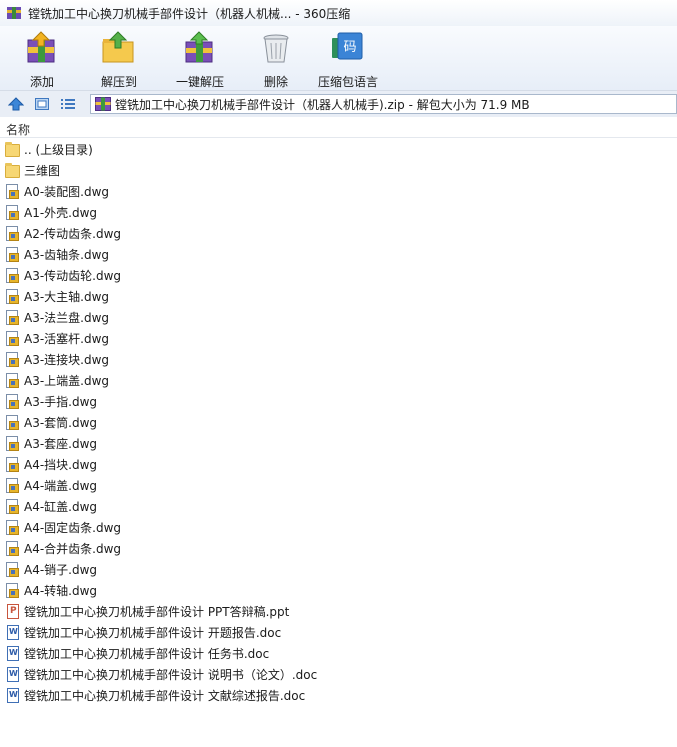 The height and width of the screenshot is (747, 677). I want to click on file-name: A4-端盖.dwg, so click(61, 486).